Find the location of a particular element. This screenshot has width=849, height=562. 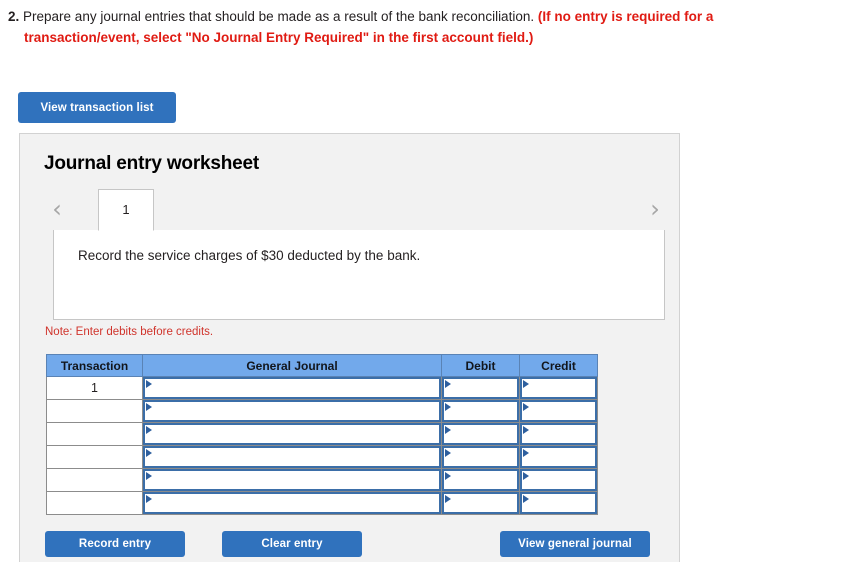

worksheet-tabstrip: ‹ 1 › is located at coordinates (350, 210).